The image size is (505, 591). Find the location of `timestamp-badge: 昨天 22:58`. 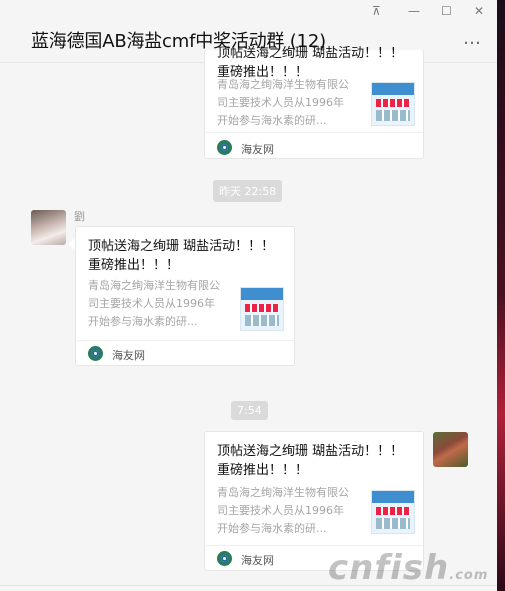

timestamp-badge: 昨天 22:58 is located at coordinates (248, 191).